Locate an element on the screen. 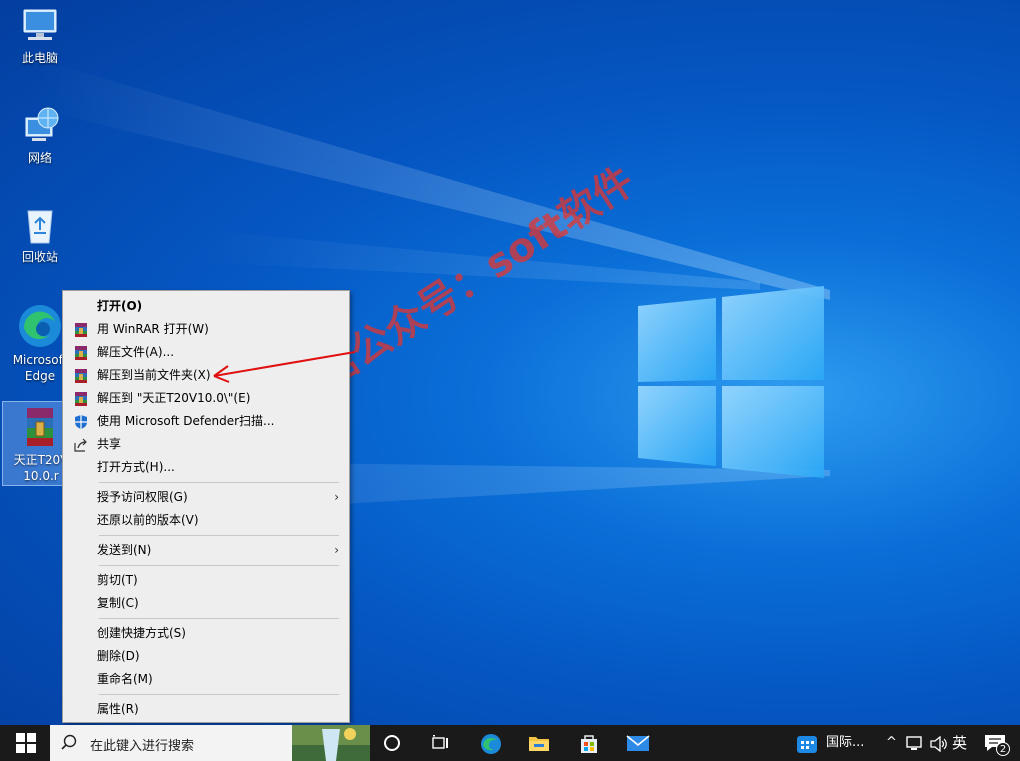 The width and height of the screenshot is (1020, 761). menu-item-delete: 删除(D) is located at coordinates (206, 656).